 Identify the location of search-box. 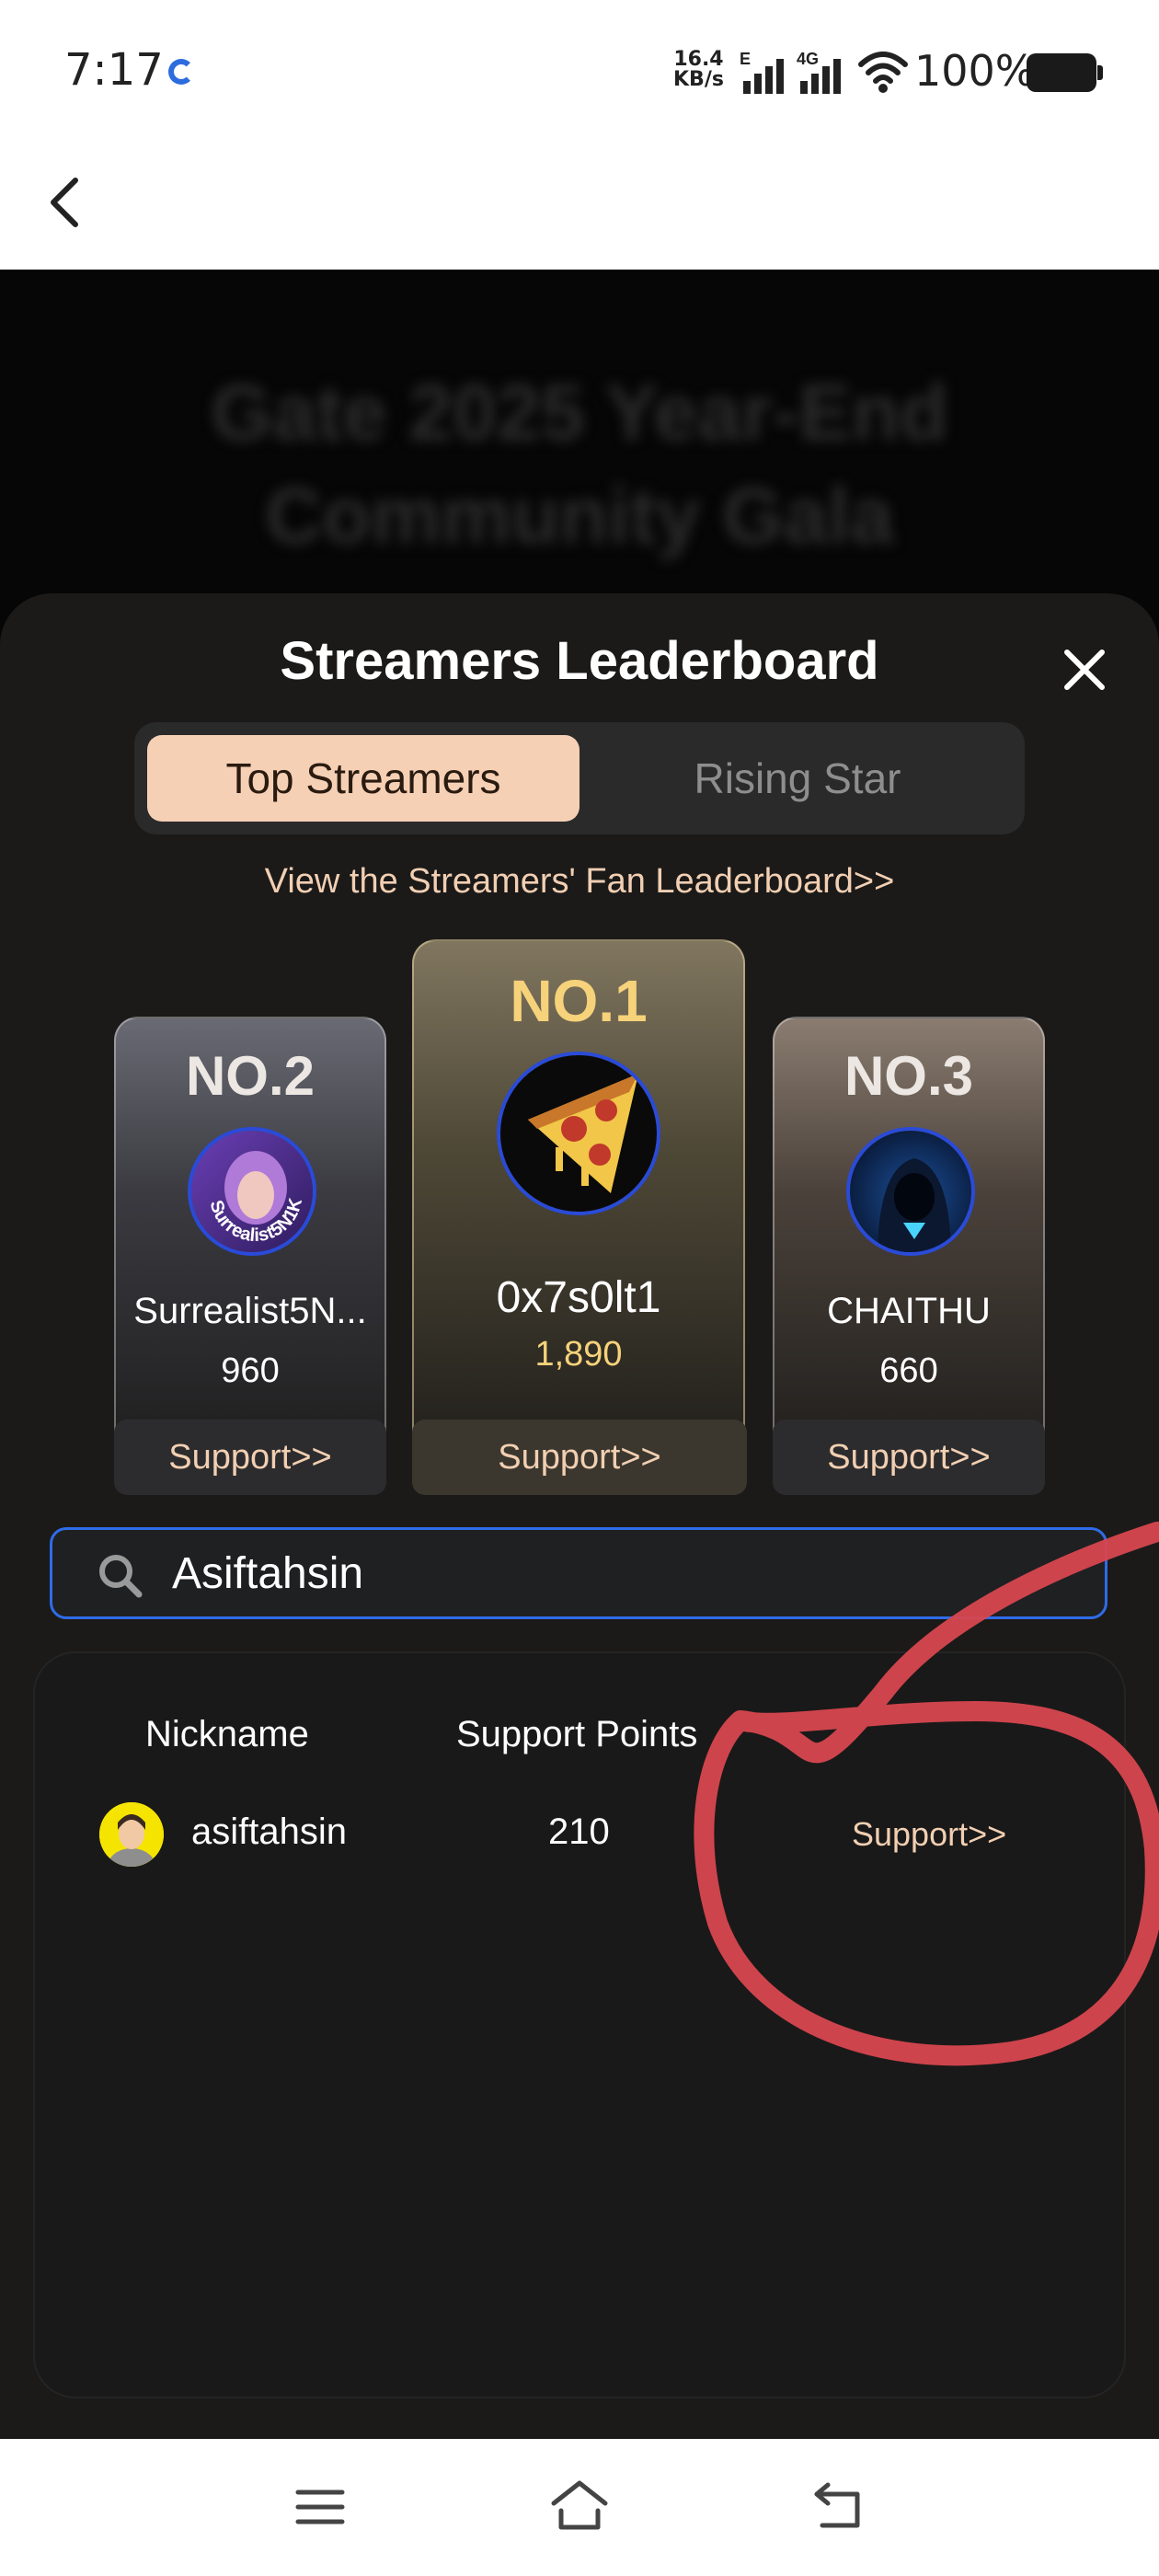
(578, 1573).